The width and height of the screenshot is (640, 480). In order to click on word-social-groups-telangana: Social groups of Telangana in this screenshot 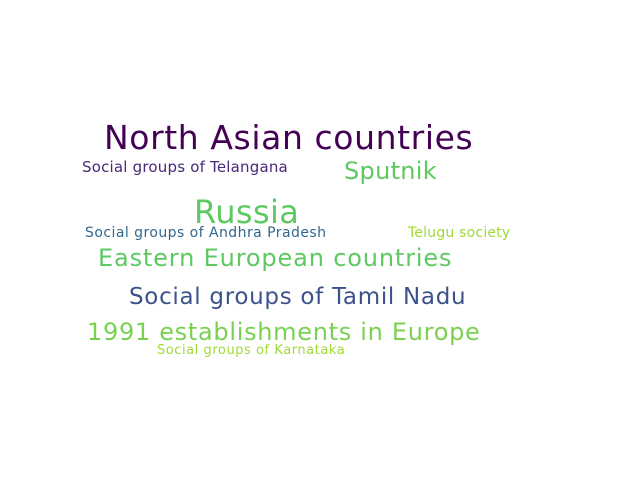, I will do `click(185, 167)`.